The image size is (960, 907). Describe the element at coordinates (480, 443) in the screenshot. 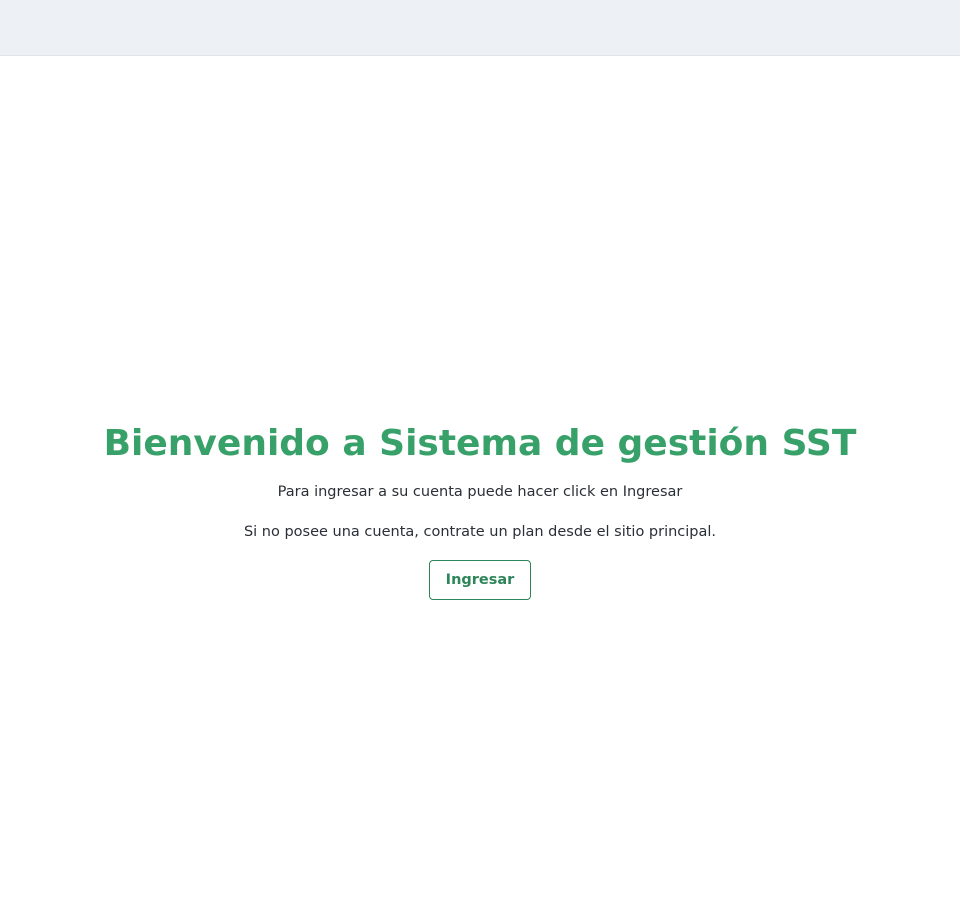

I see `page-title: Bienvenido a Sistema de gestión SST` at that location.